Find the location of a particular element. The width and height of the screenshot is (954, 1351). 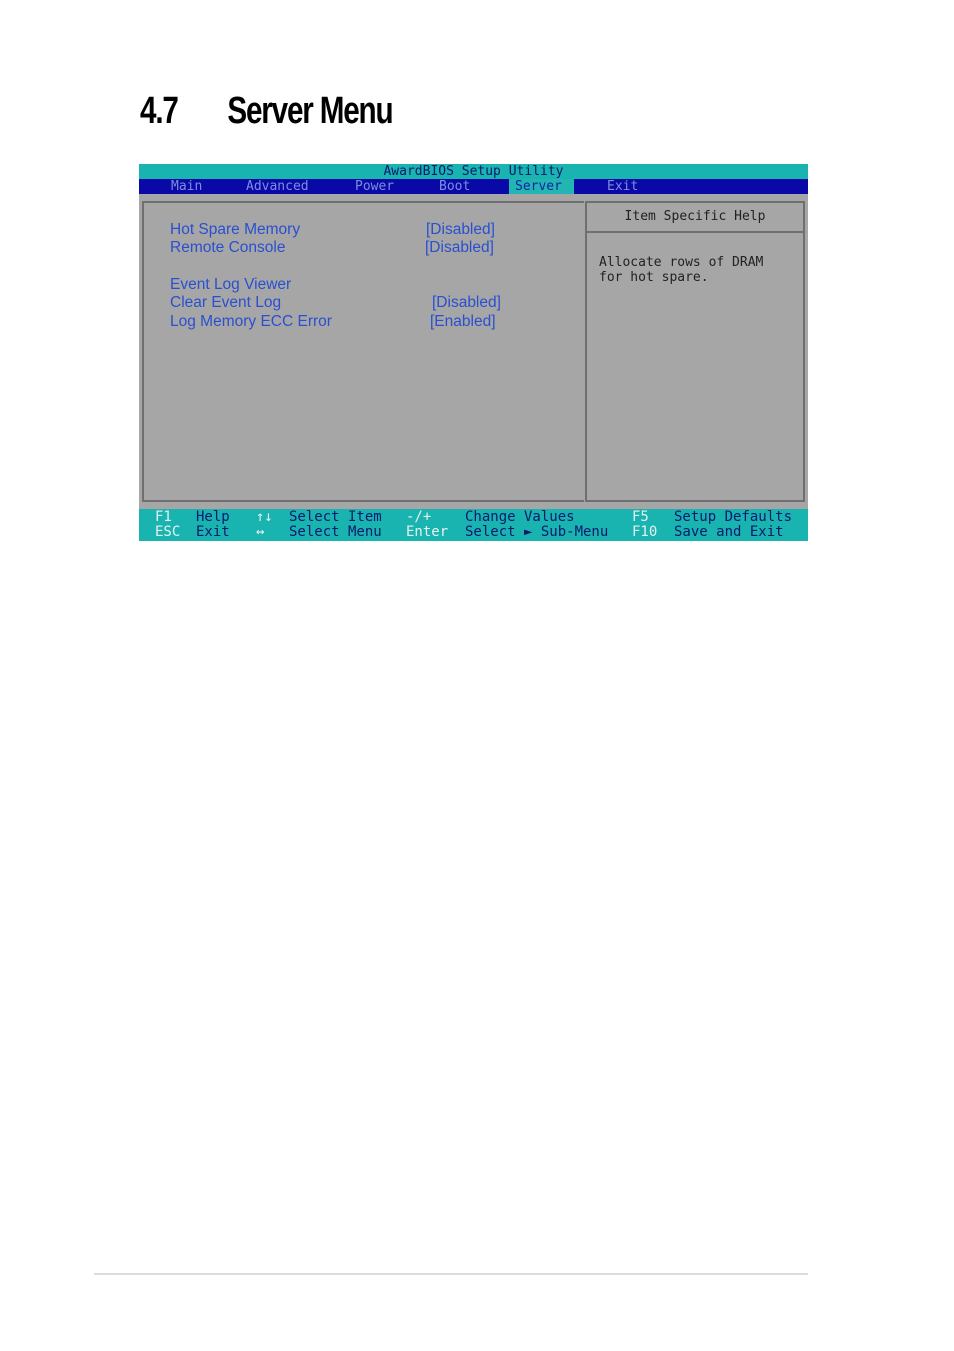

key-desc-exit: Exit is located at coordinates (213, 532).